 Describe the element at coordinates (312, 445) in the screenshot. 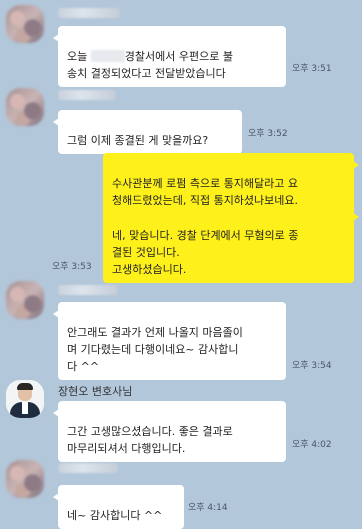

I see `message-time: 오후 4:02` at that location.